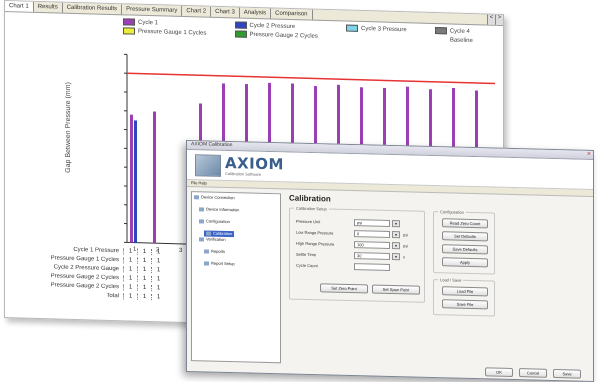  What do you see at coordinates (372, 267) in the screenshot?
I see `field-input` at bounding box center [372, 267].